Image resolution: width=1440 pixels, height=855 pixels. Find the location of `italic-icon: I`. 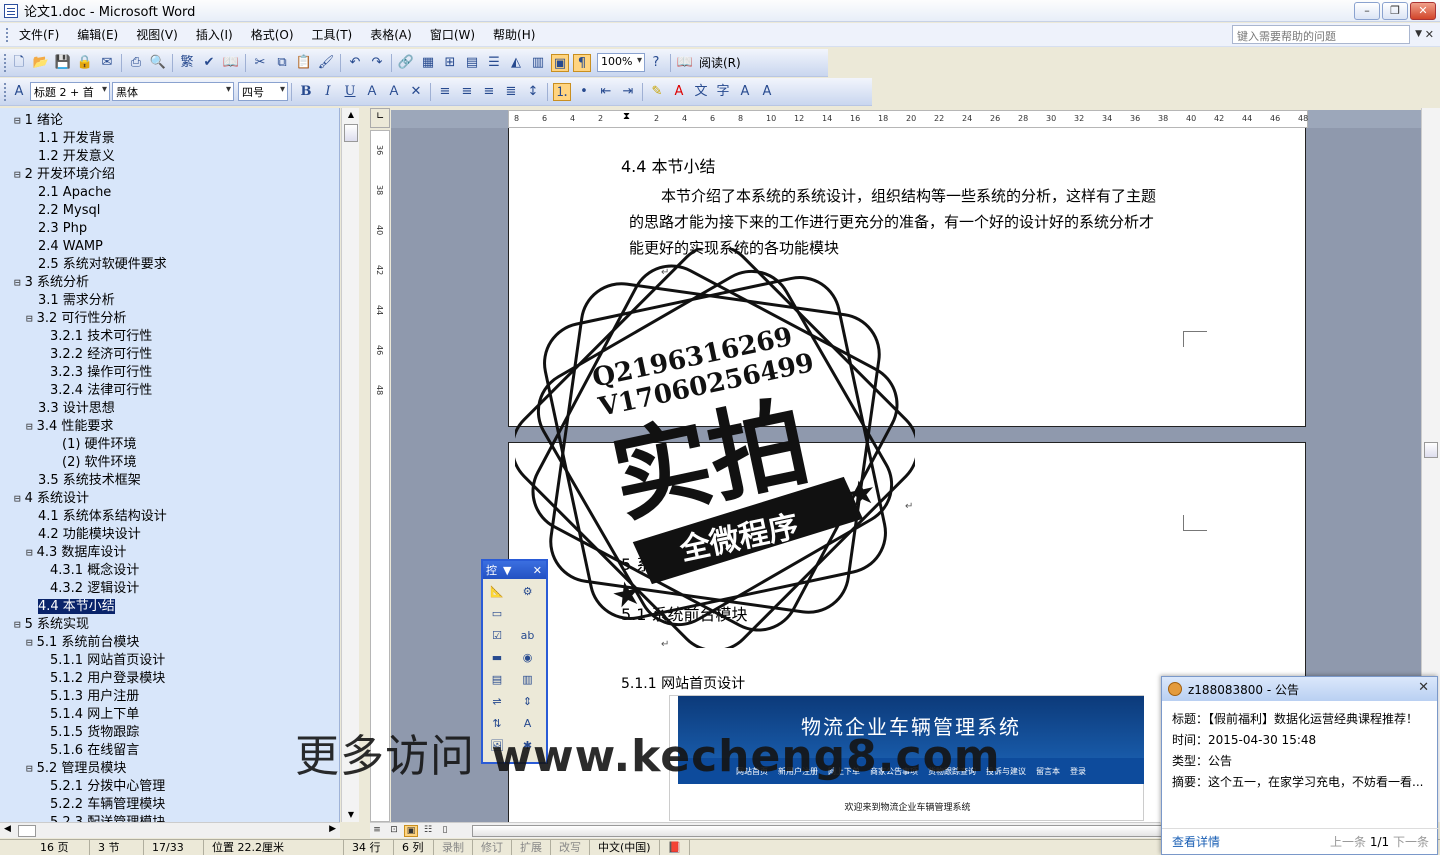

italic-icon: I is located at coordinates (328, 92).